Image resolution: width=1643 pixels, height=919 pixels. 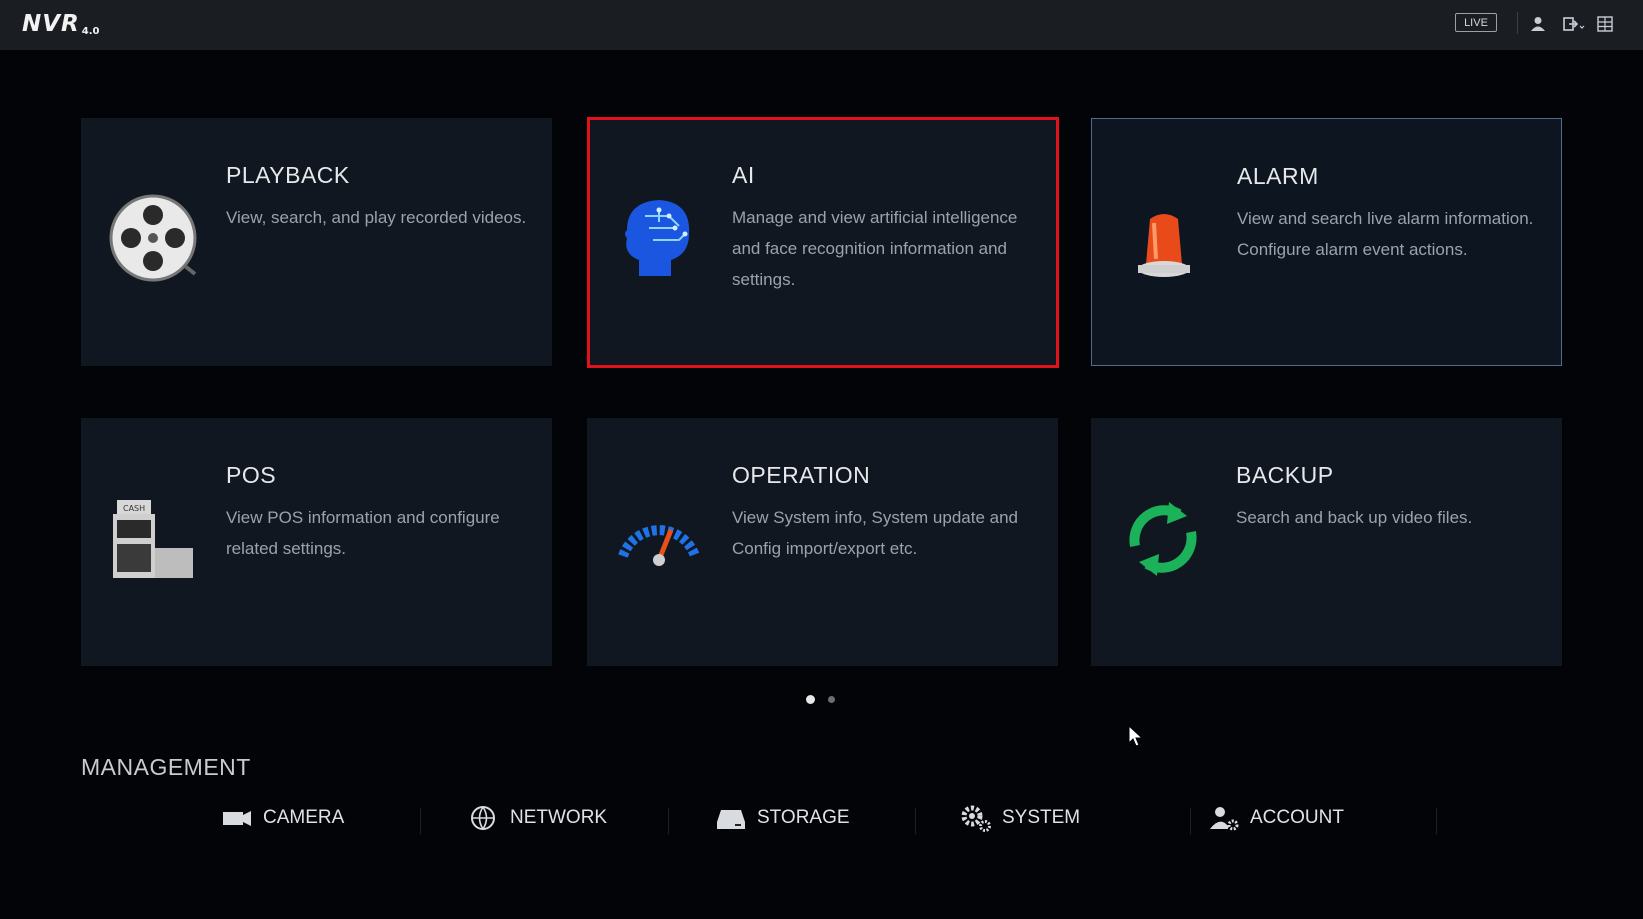 What do you see at coordinates (1278, 176) in the screenshot?
I see `card-title: ALARM` at bounding box center [1278, 176].